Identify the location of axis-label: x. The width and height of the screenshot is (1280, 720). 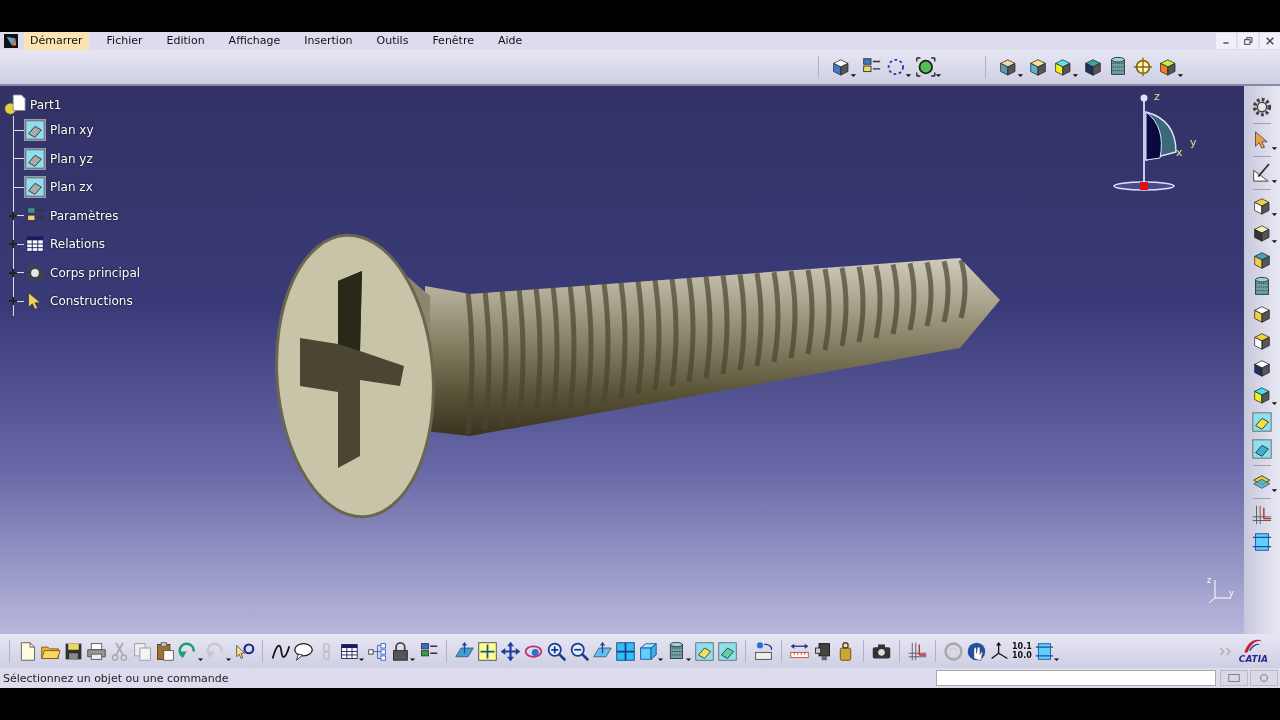
(1179, 152).